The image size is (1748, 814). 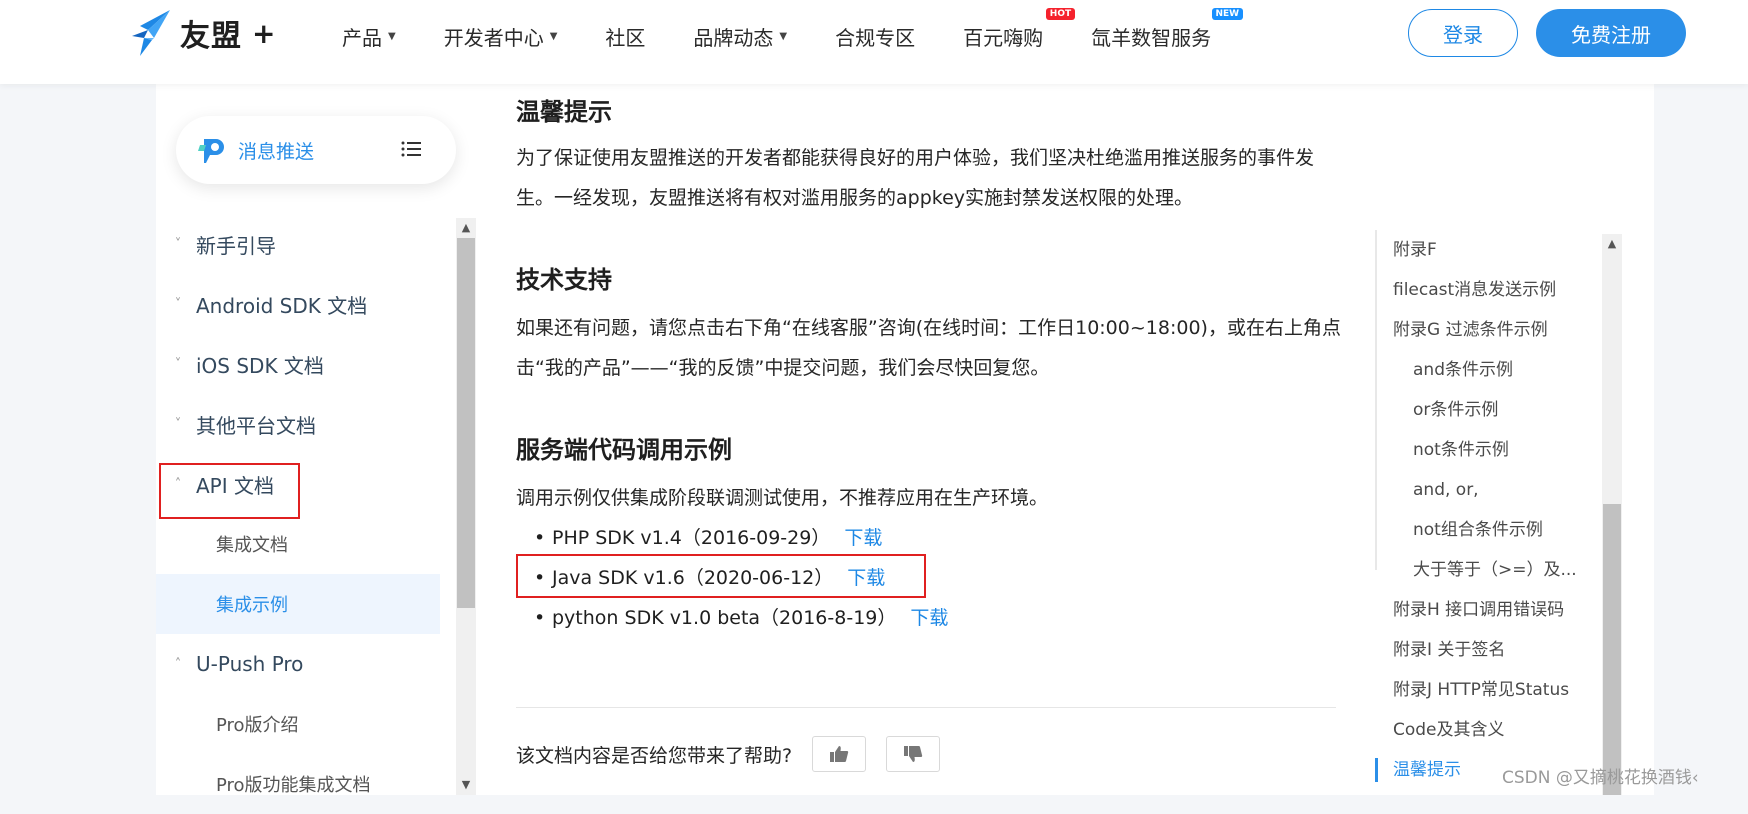 I want to click on toc-item: 附录I 关于签名, so click(x=1490, y=650).